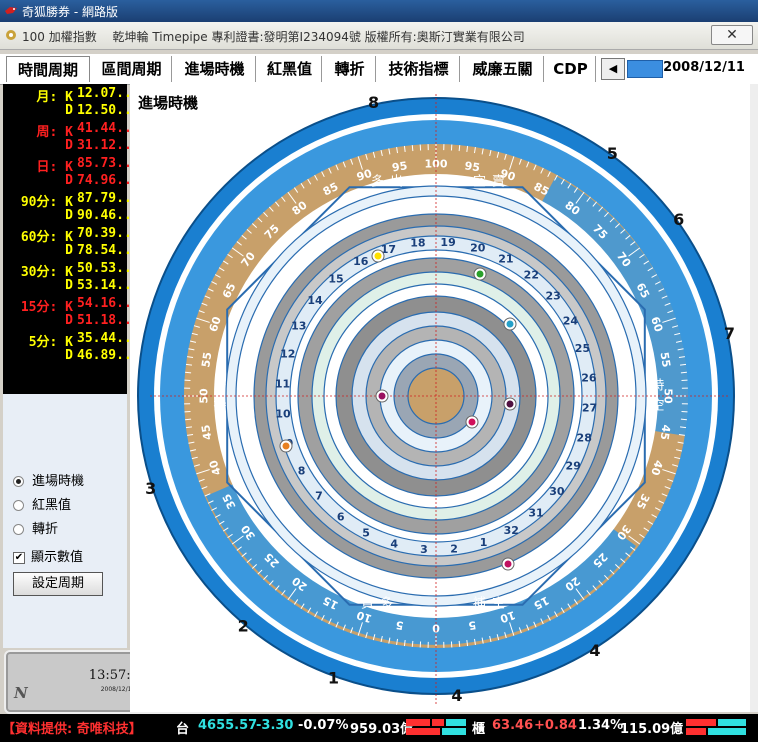 The image size is (758, 742). I want to click on tab-scroll-left-button: ◀, so click(613, 69).